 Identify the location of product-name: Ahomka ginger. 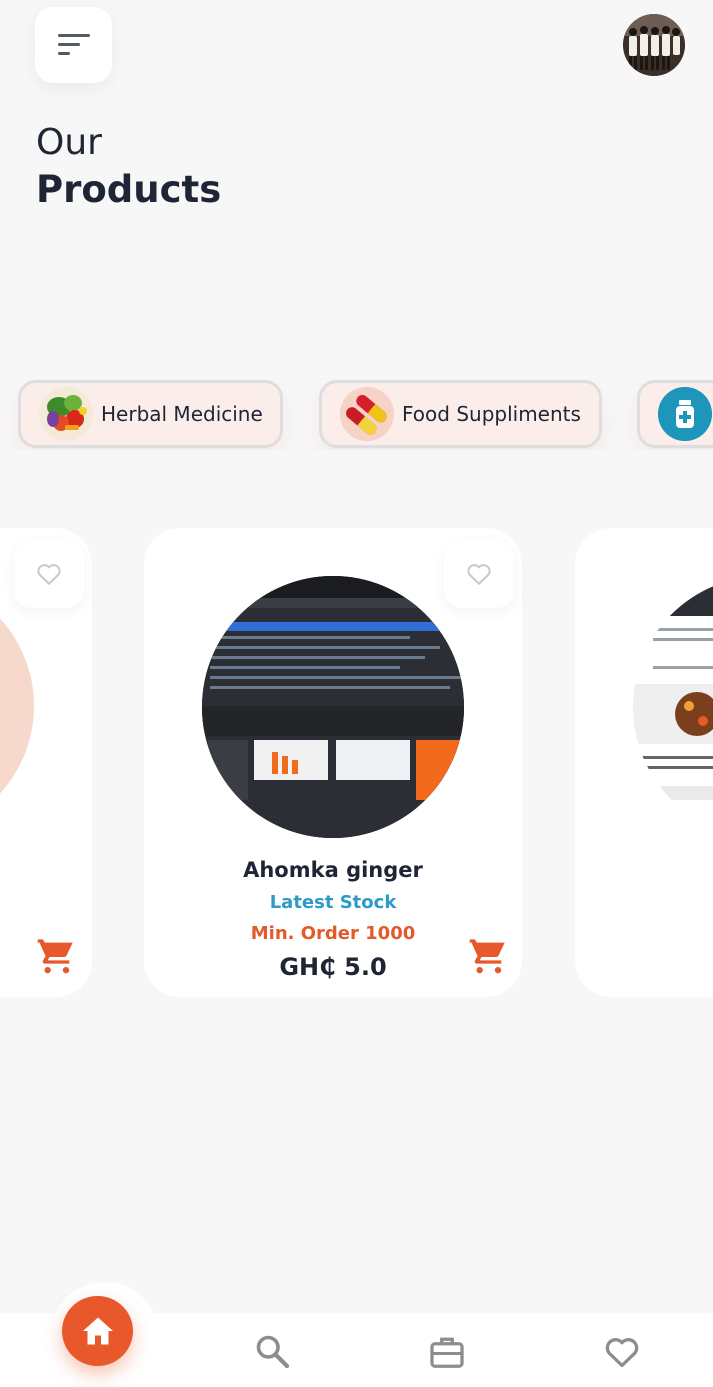
(333, 870).